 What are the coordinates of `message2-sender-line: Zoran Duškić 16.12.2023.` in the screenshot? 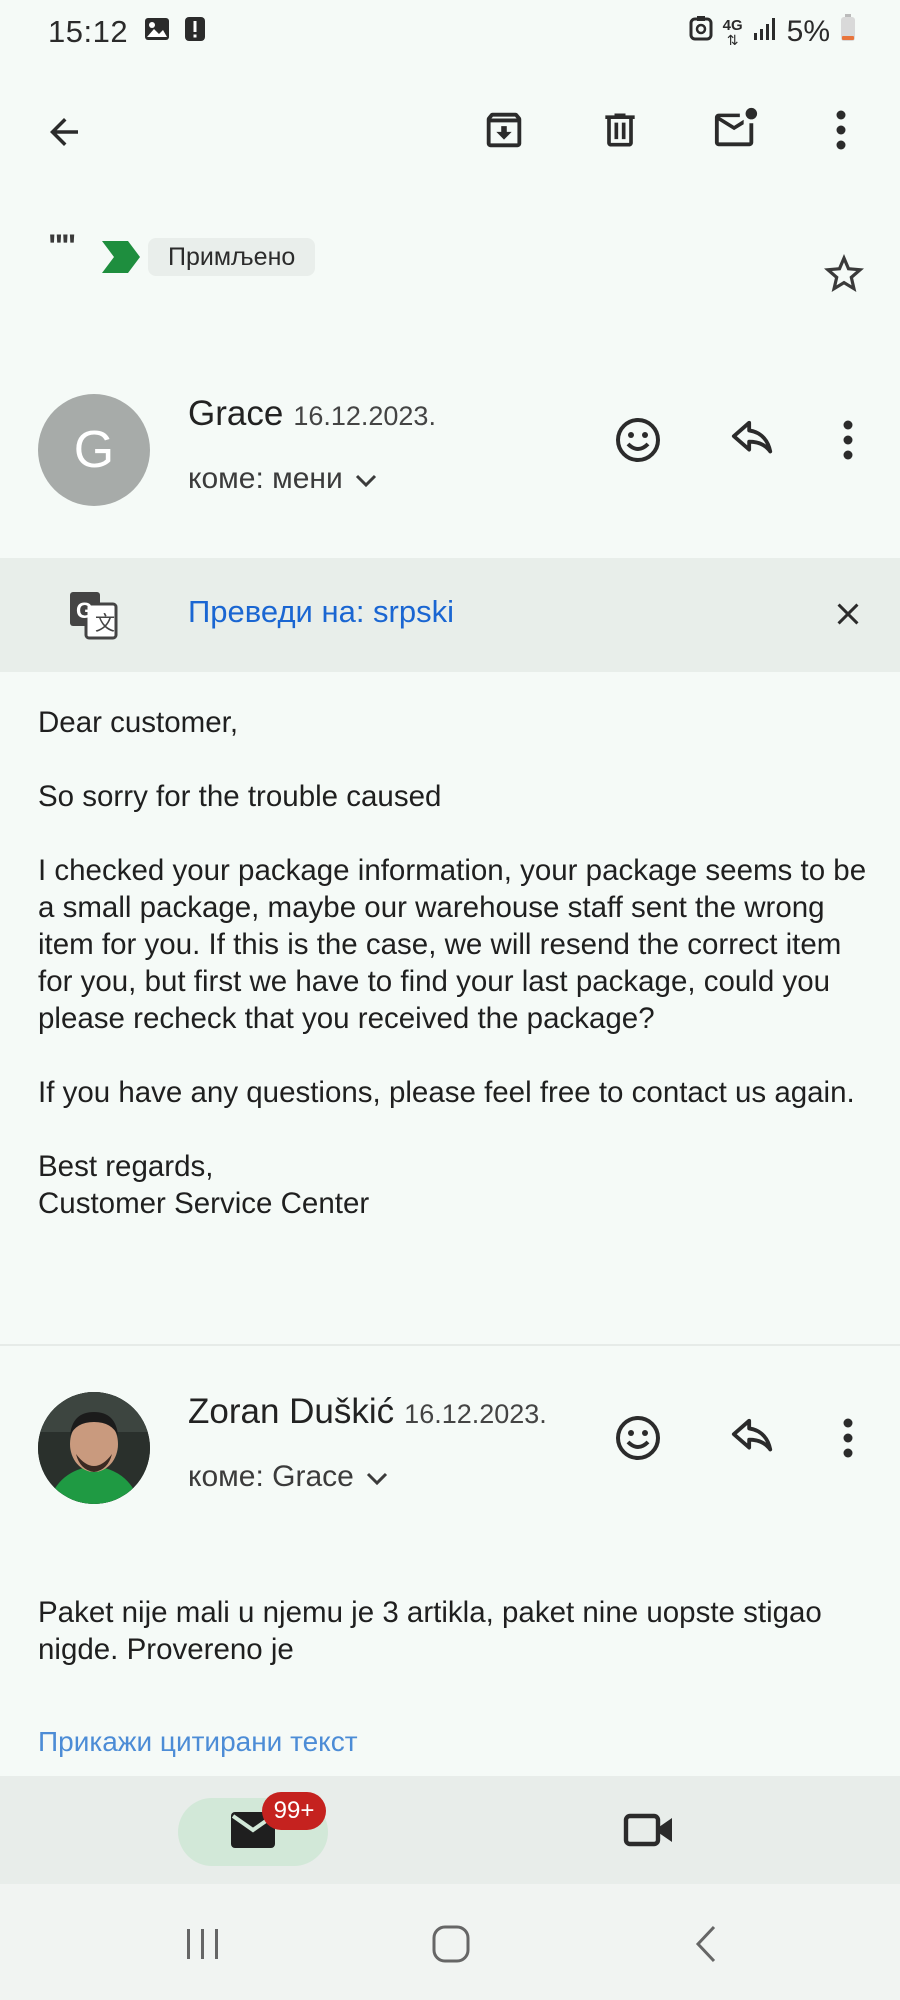 It's located at (367, 1412).